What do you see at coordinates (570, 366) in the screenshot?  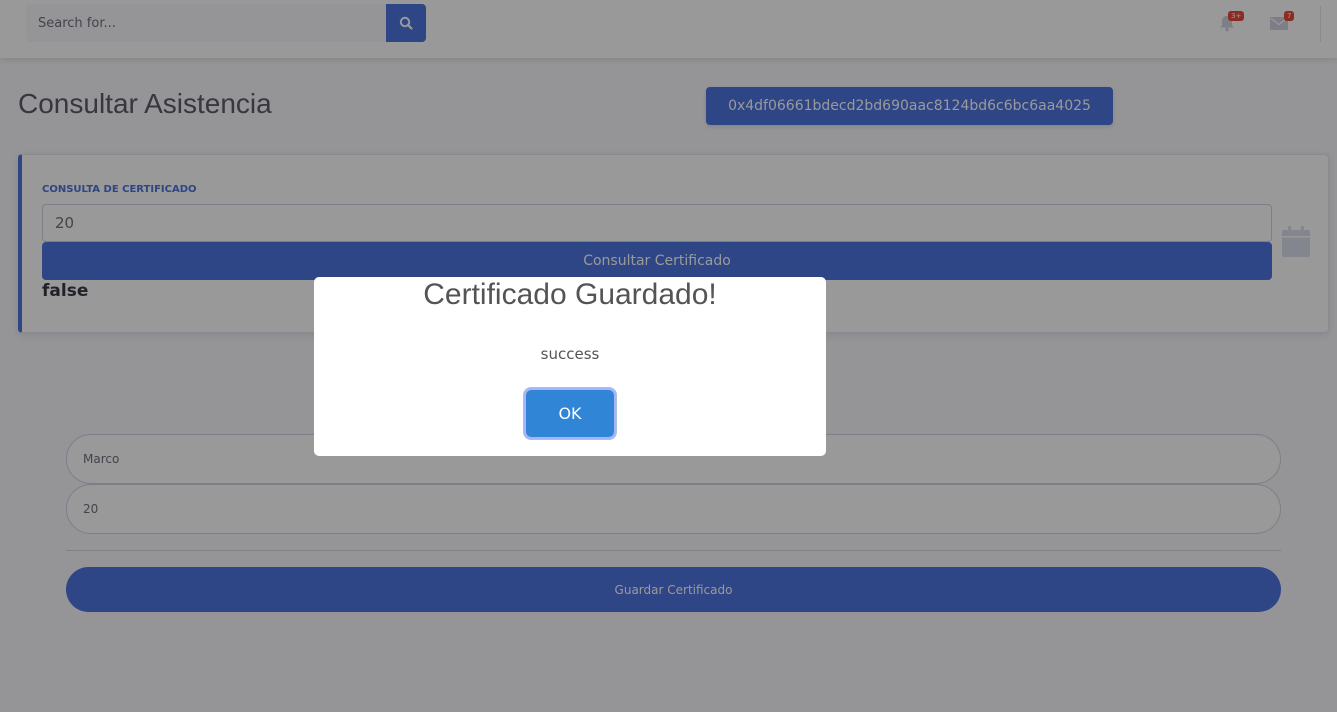 I see `success-modal: Certificado Guardado! success OK` at bounding box center [570, 366].